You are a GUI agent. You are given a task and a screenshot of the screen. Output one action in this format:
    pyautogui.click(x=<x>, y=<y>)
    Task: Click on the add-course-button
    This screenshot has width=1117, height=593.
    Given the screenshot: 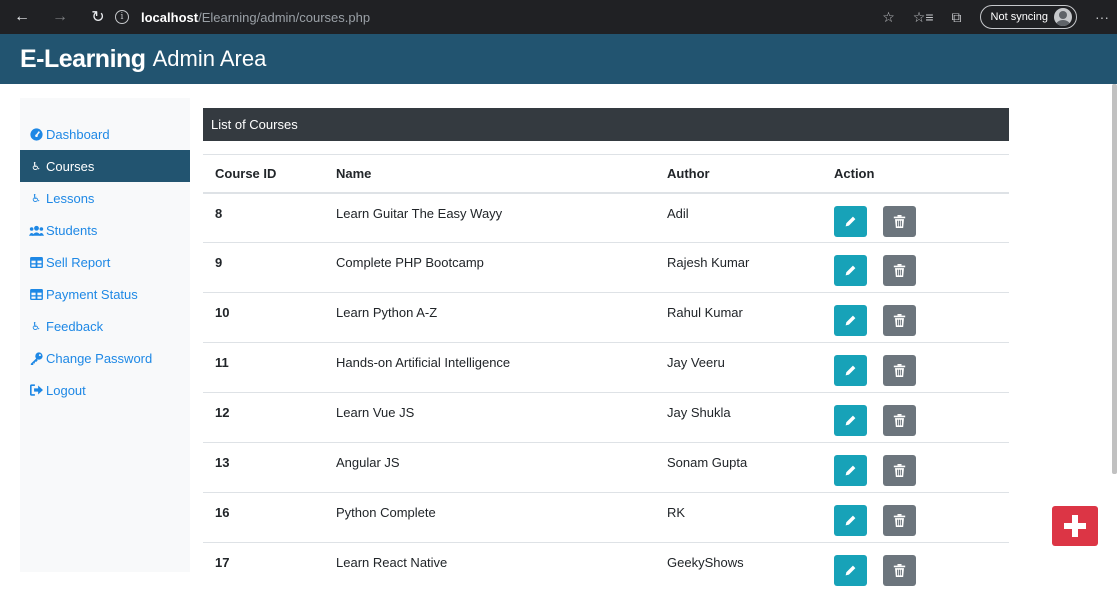 What is the action you would take?
    pyautogui.click(x=1075, y=526)
    